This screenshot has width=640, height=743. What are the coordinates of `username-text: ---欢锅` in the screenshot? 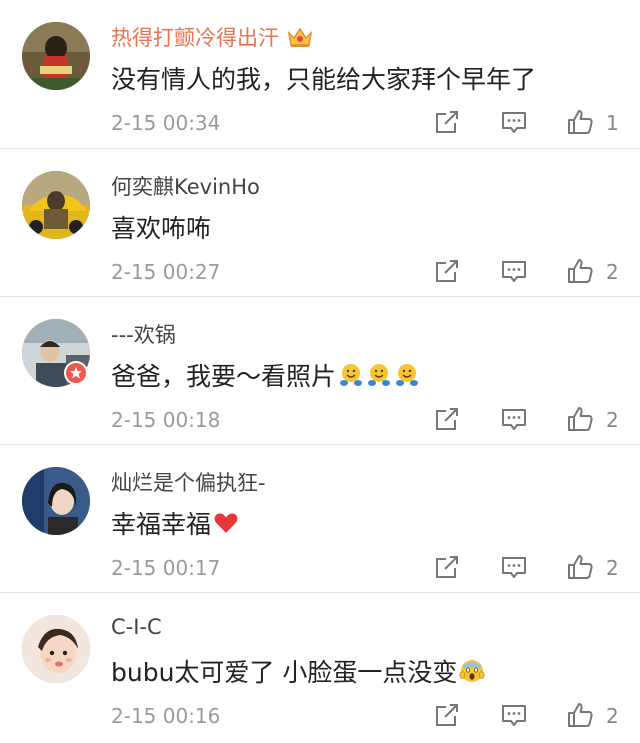 It's located at (143, 334).